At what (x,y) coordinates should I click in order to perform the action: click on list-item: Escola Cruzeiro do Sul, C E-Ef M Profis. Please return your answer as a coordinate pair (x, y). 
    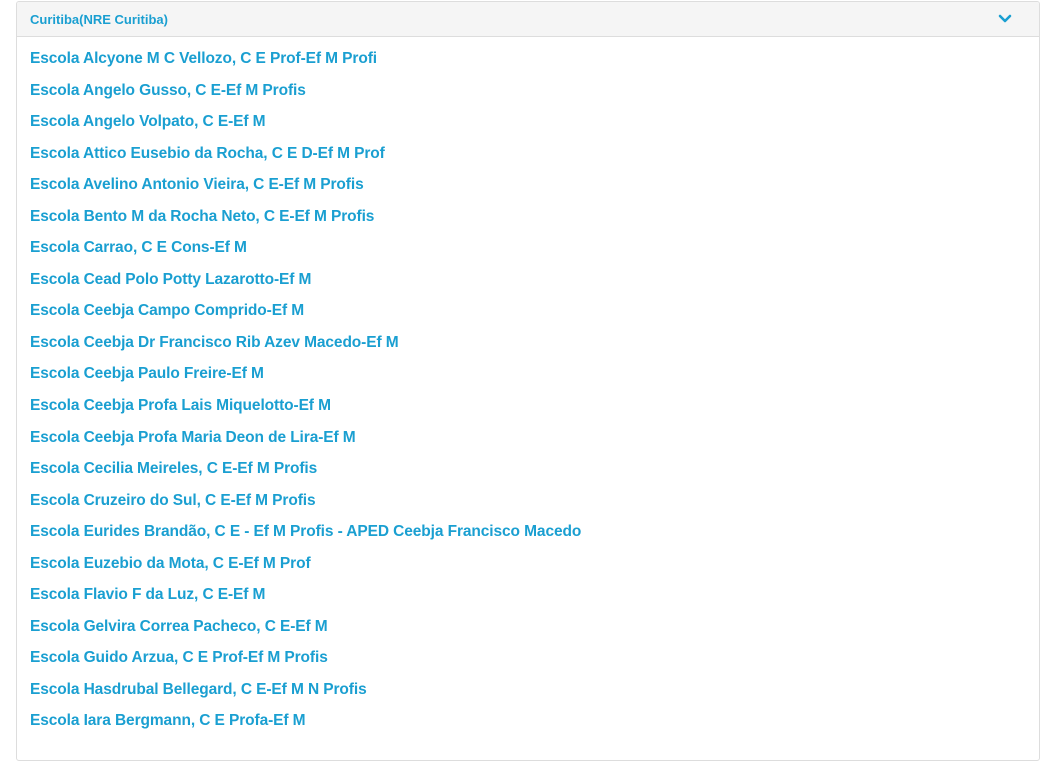
    Looking at the image, I should click on (534, 507).